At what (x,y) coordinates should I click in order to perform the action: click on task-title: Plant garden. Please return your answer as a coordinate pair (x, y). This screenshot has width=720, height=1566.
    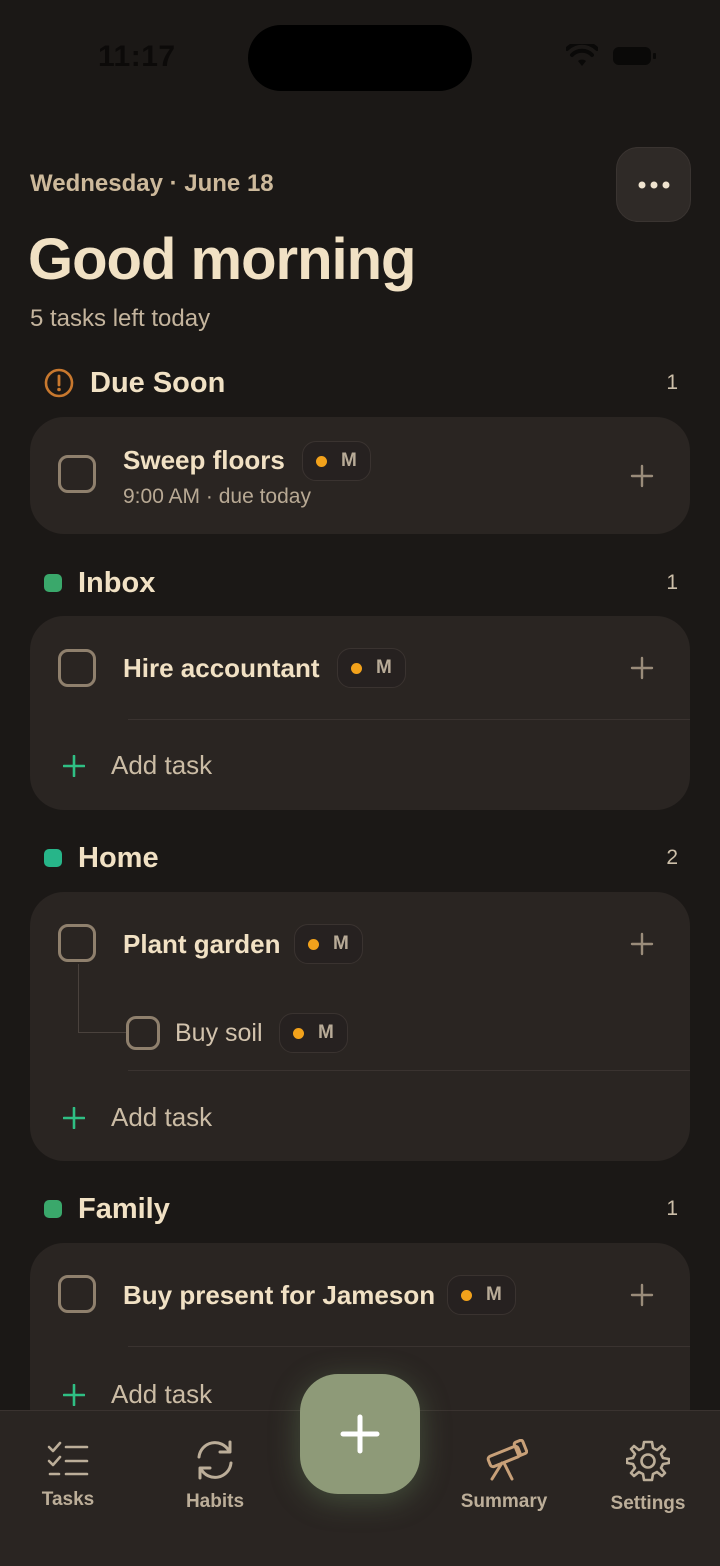
    Looking at the image, I should click on (201, 944).